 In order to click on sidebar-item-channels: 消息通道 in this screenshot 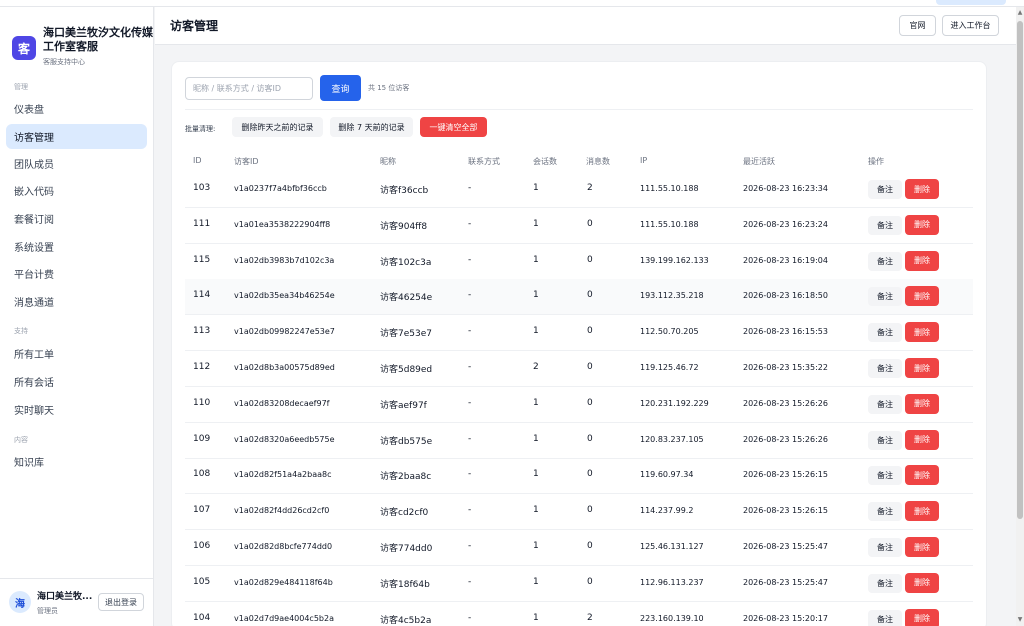, I will do `click(76, 301)`.